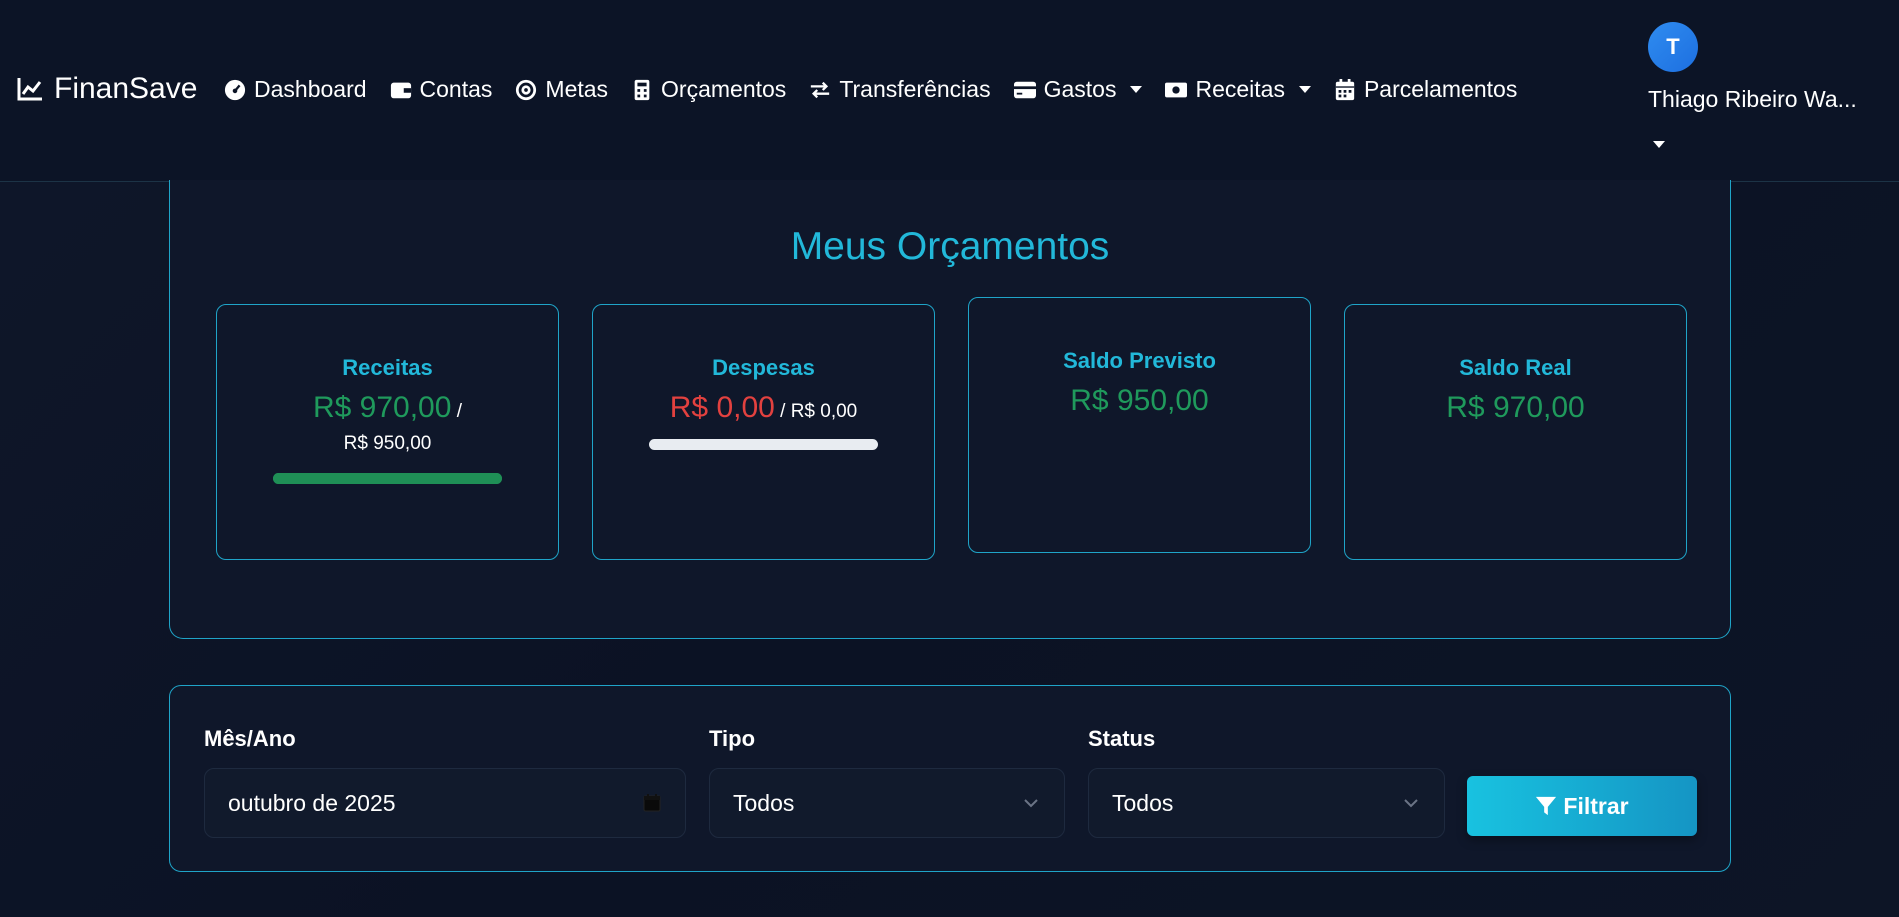 Image resolution: width=1899 pixels, height=917 pixels. Describe the element at coordinates (820, 89) in the screenshot. I see `exchange-icon` at that location.